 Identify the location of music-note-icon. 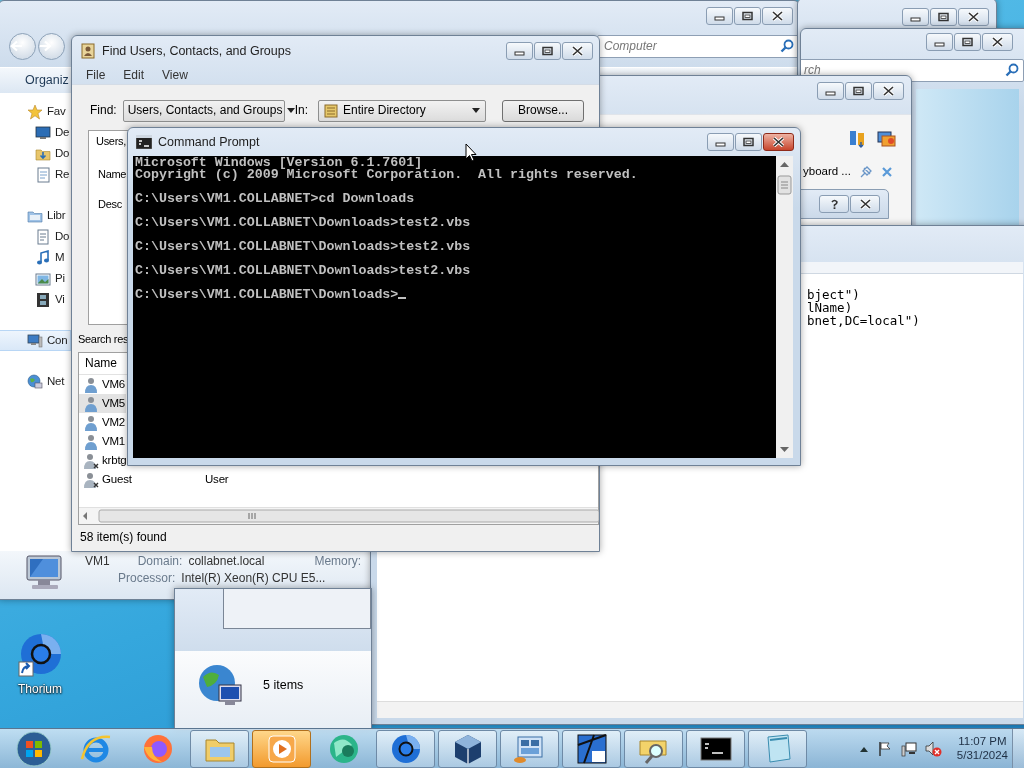
(43, 257).